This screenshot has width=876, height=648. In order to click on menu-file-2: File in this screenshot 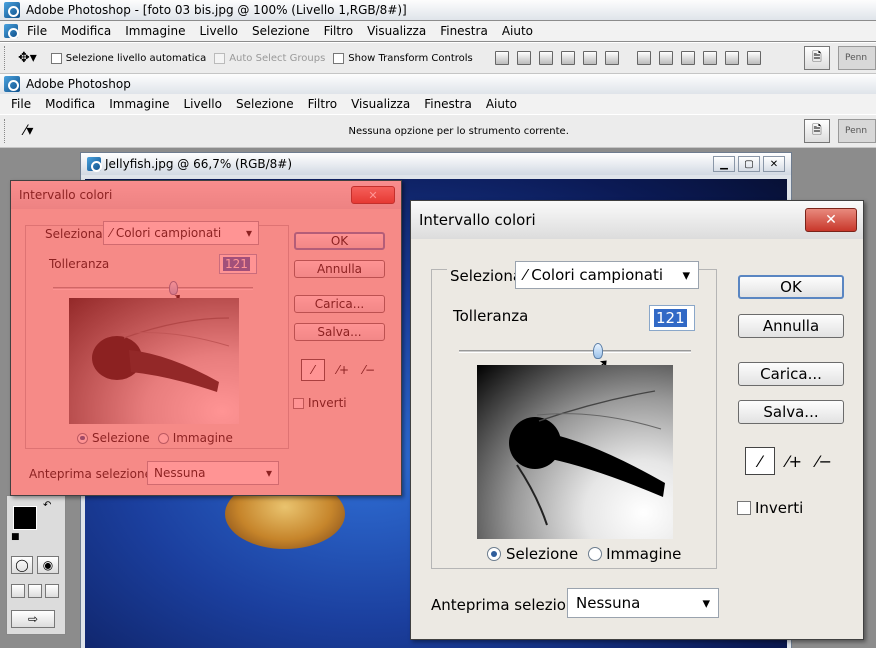, I will do `click(21, 104)`.